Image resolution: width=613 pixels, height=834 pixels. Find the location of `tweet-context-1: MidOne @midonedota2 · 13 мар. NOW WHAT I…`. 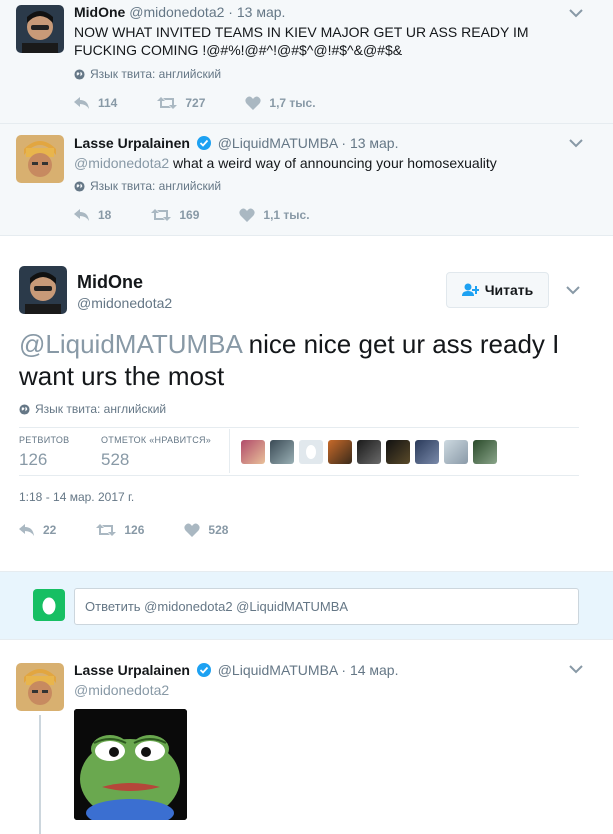

tweet-context-1: MidOne @midonedota2 · 13 мар. NOW WHAT I… is located at coordinates (306, 61).